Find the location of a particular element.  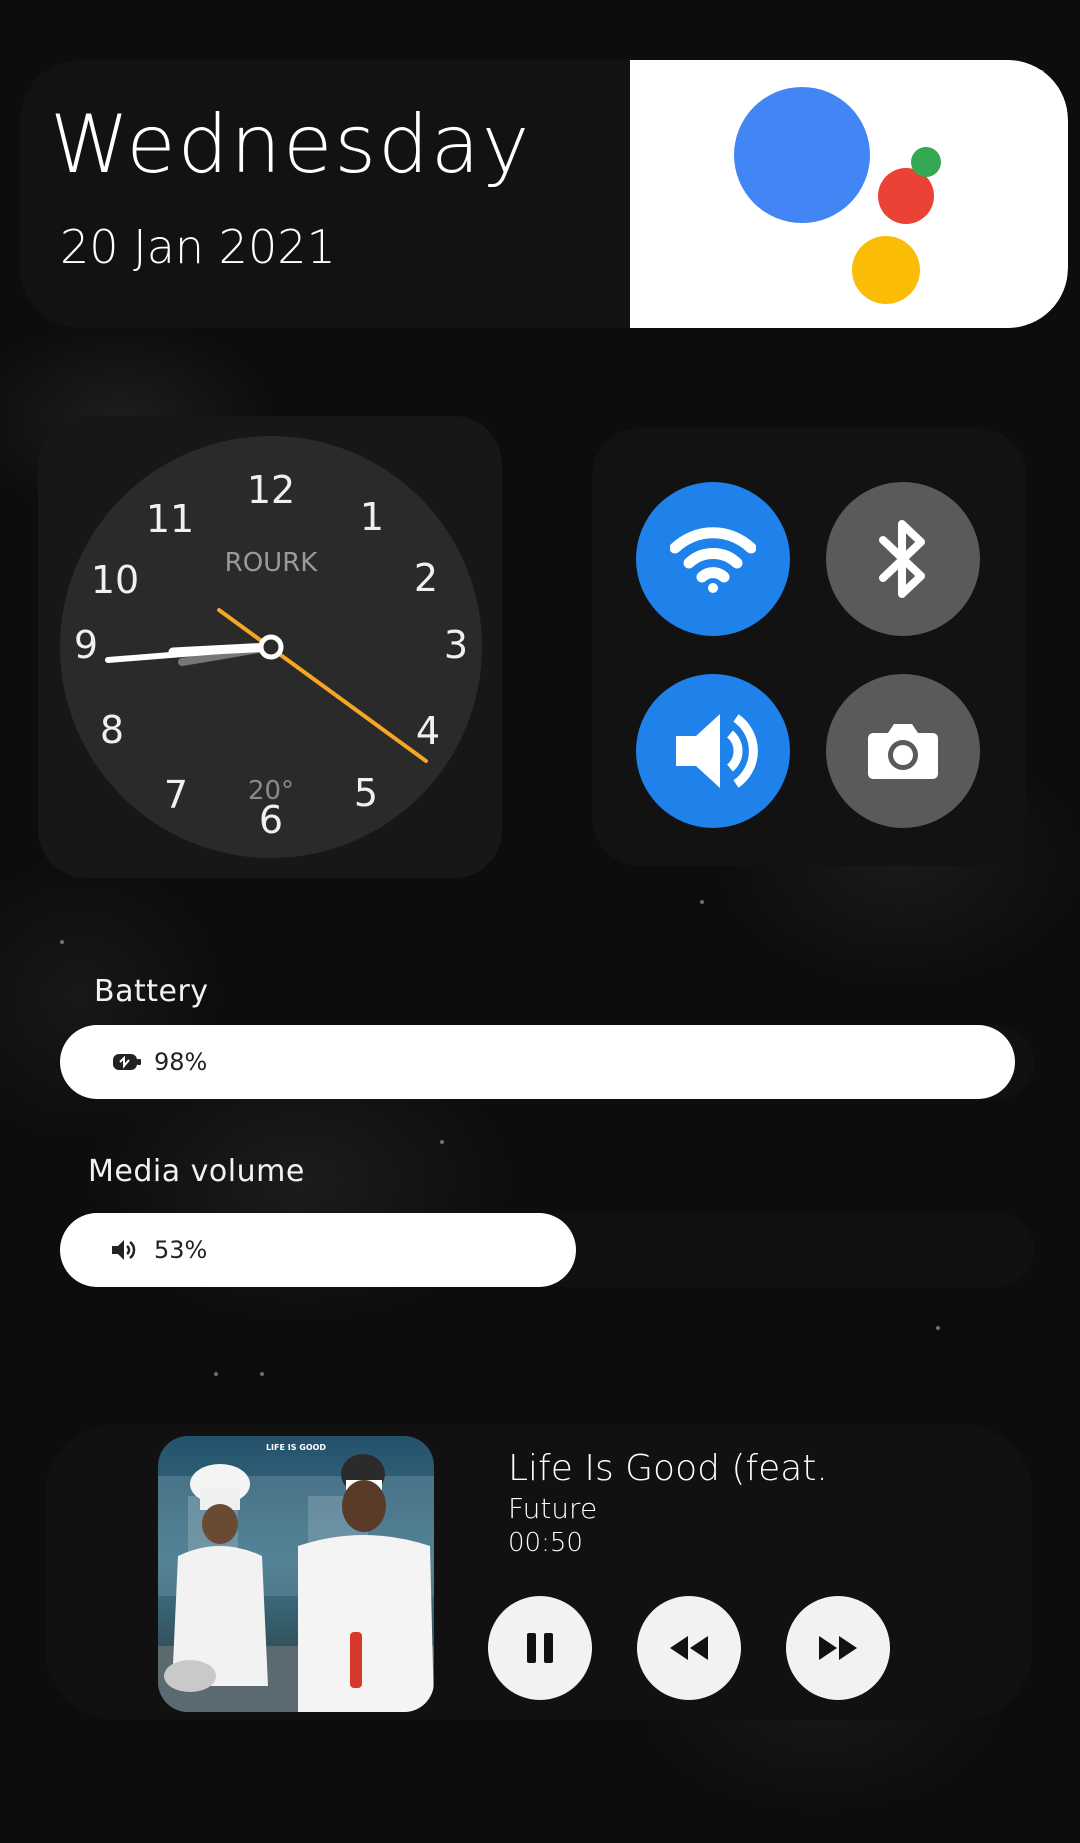

song-title: Life Is Good (feat. is located at coordinates (668, 1468).